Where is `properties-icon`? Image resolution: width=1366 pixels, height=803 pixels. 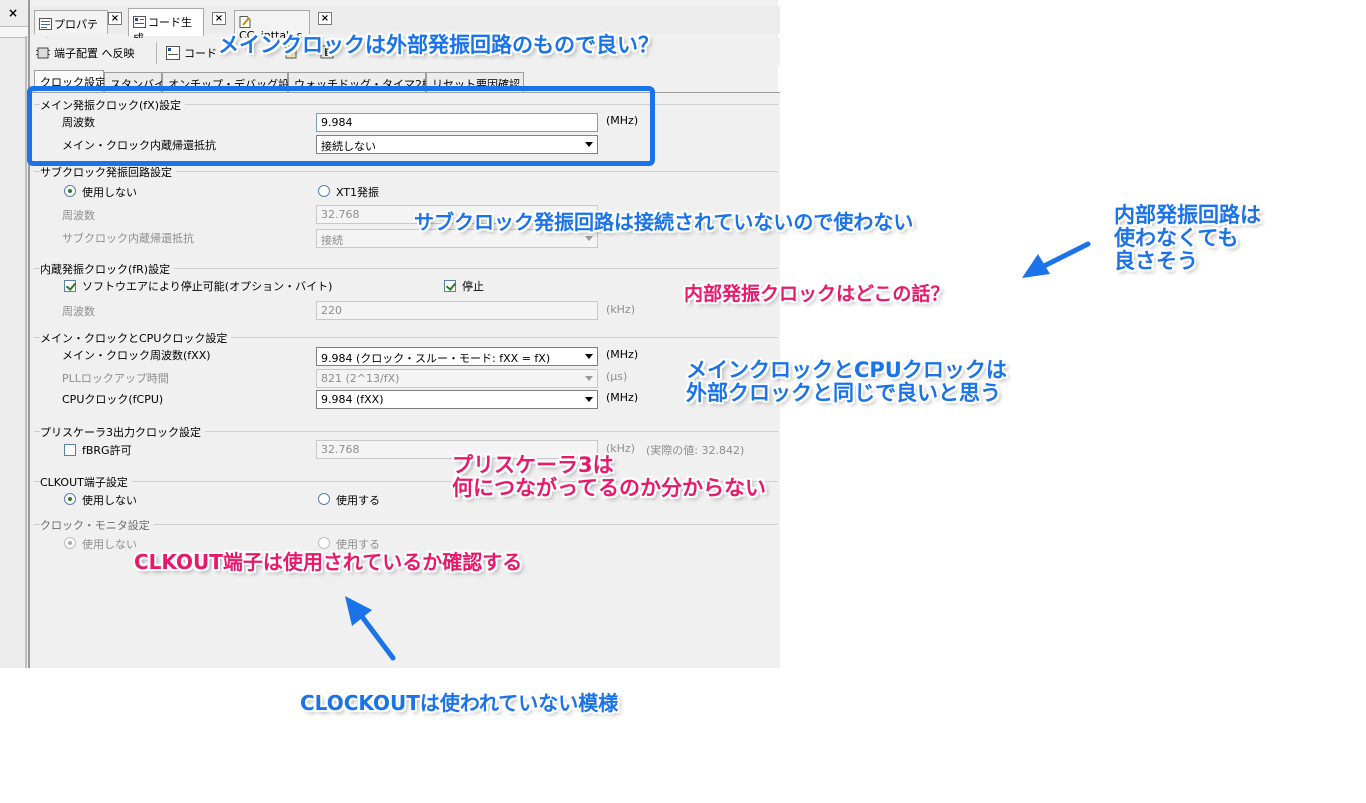 properties-icon is located at coordinates (45, 24).